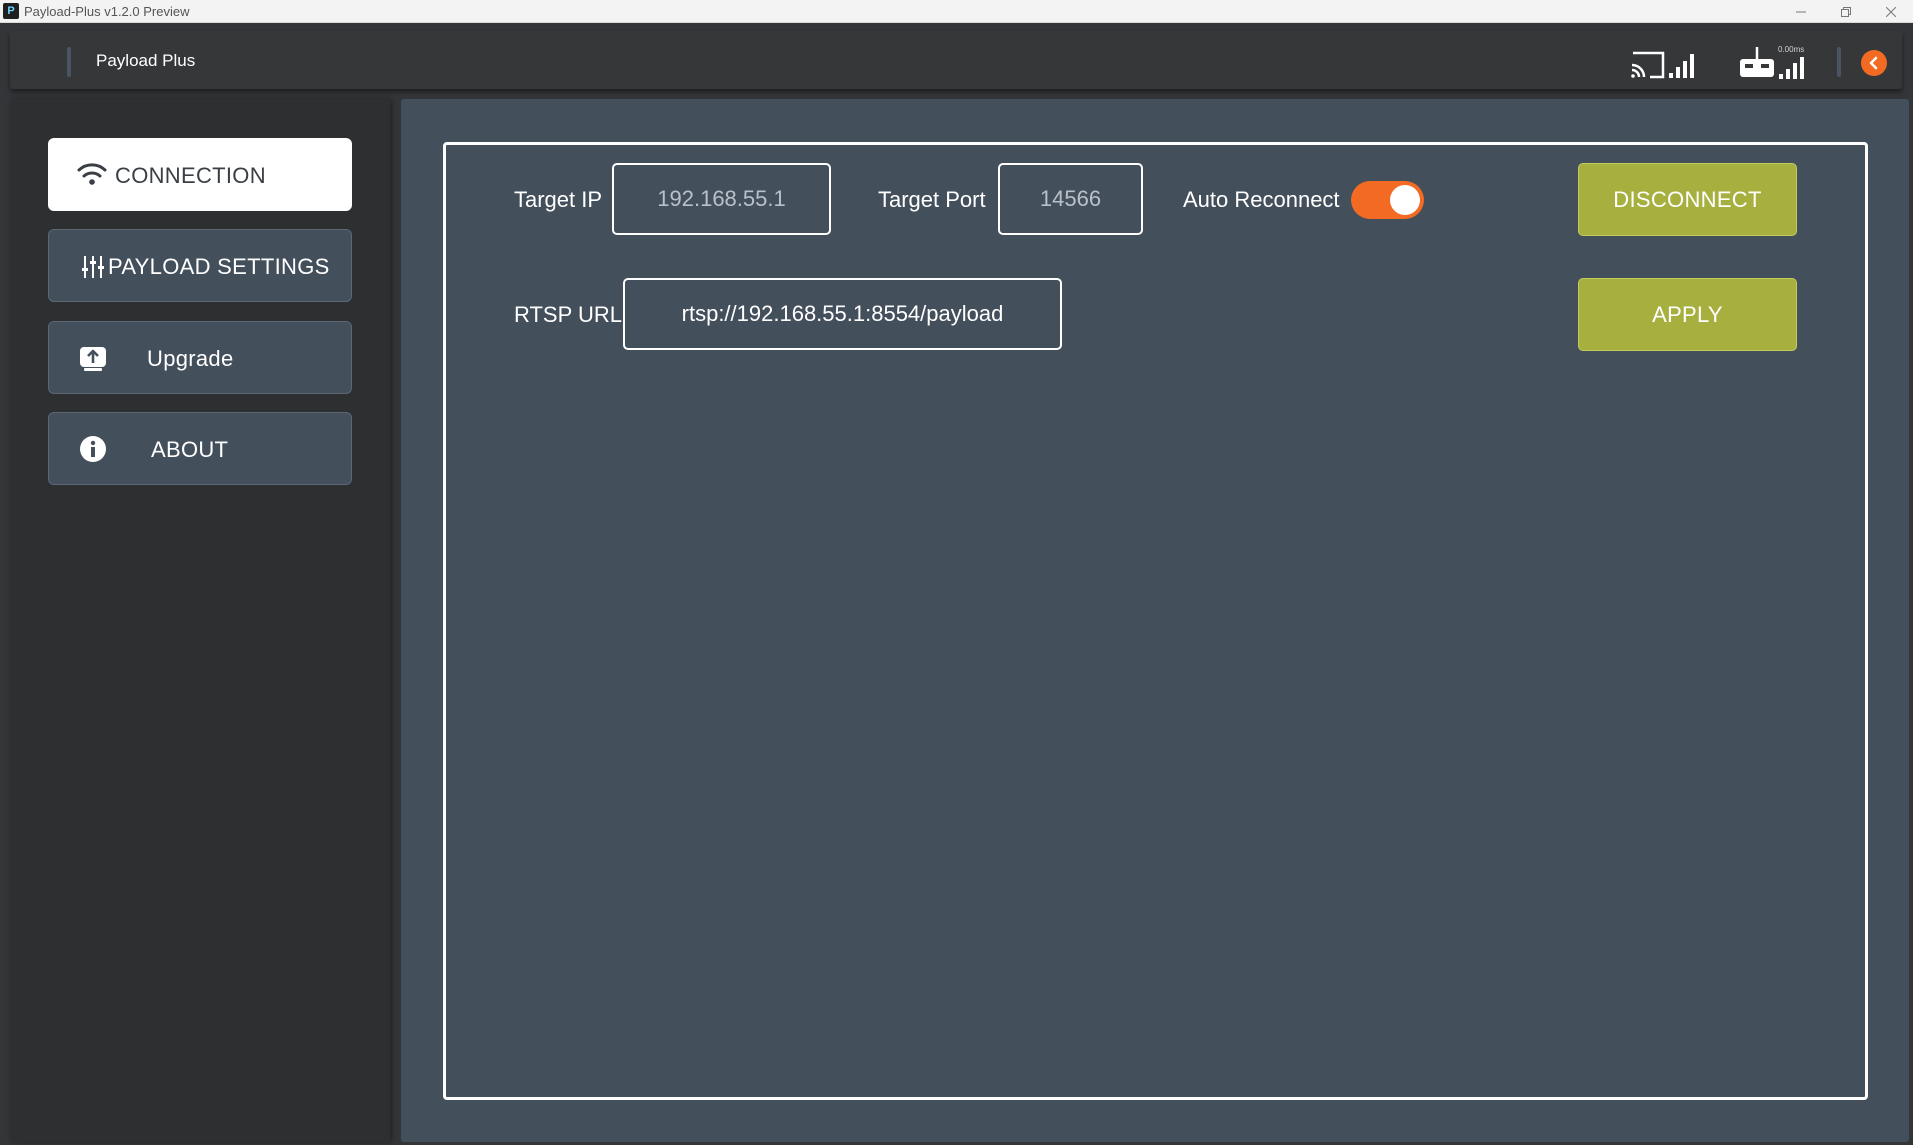 This screenshot has width=1913, height=1145. Describe the element at coordinates (1791, 49) in the screenshot. I see `latency-readout: 0.00ms` at that location.